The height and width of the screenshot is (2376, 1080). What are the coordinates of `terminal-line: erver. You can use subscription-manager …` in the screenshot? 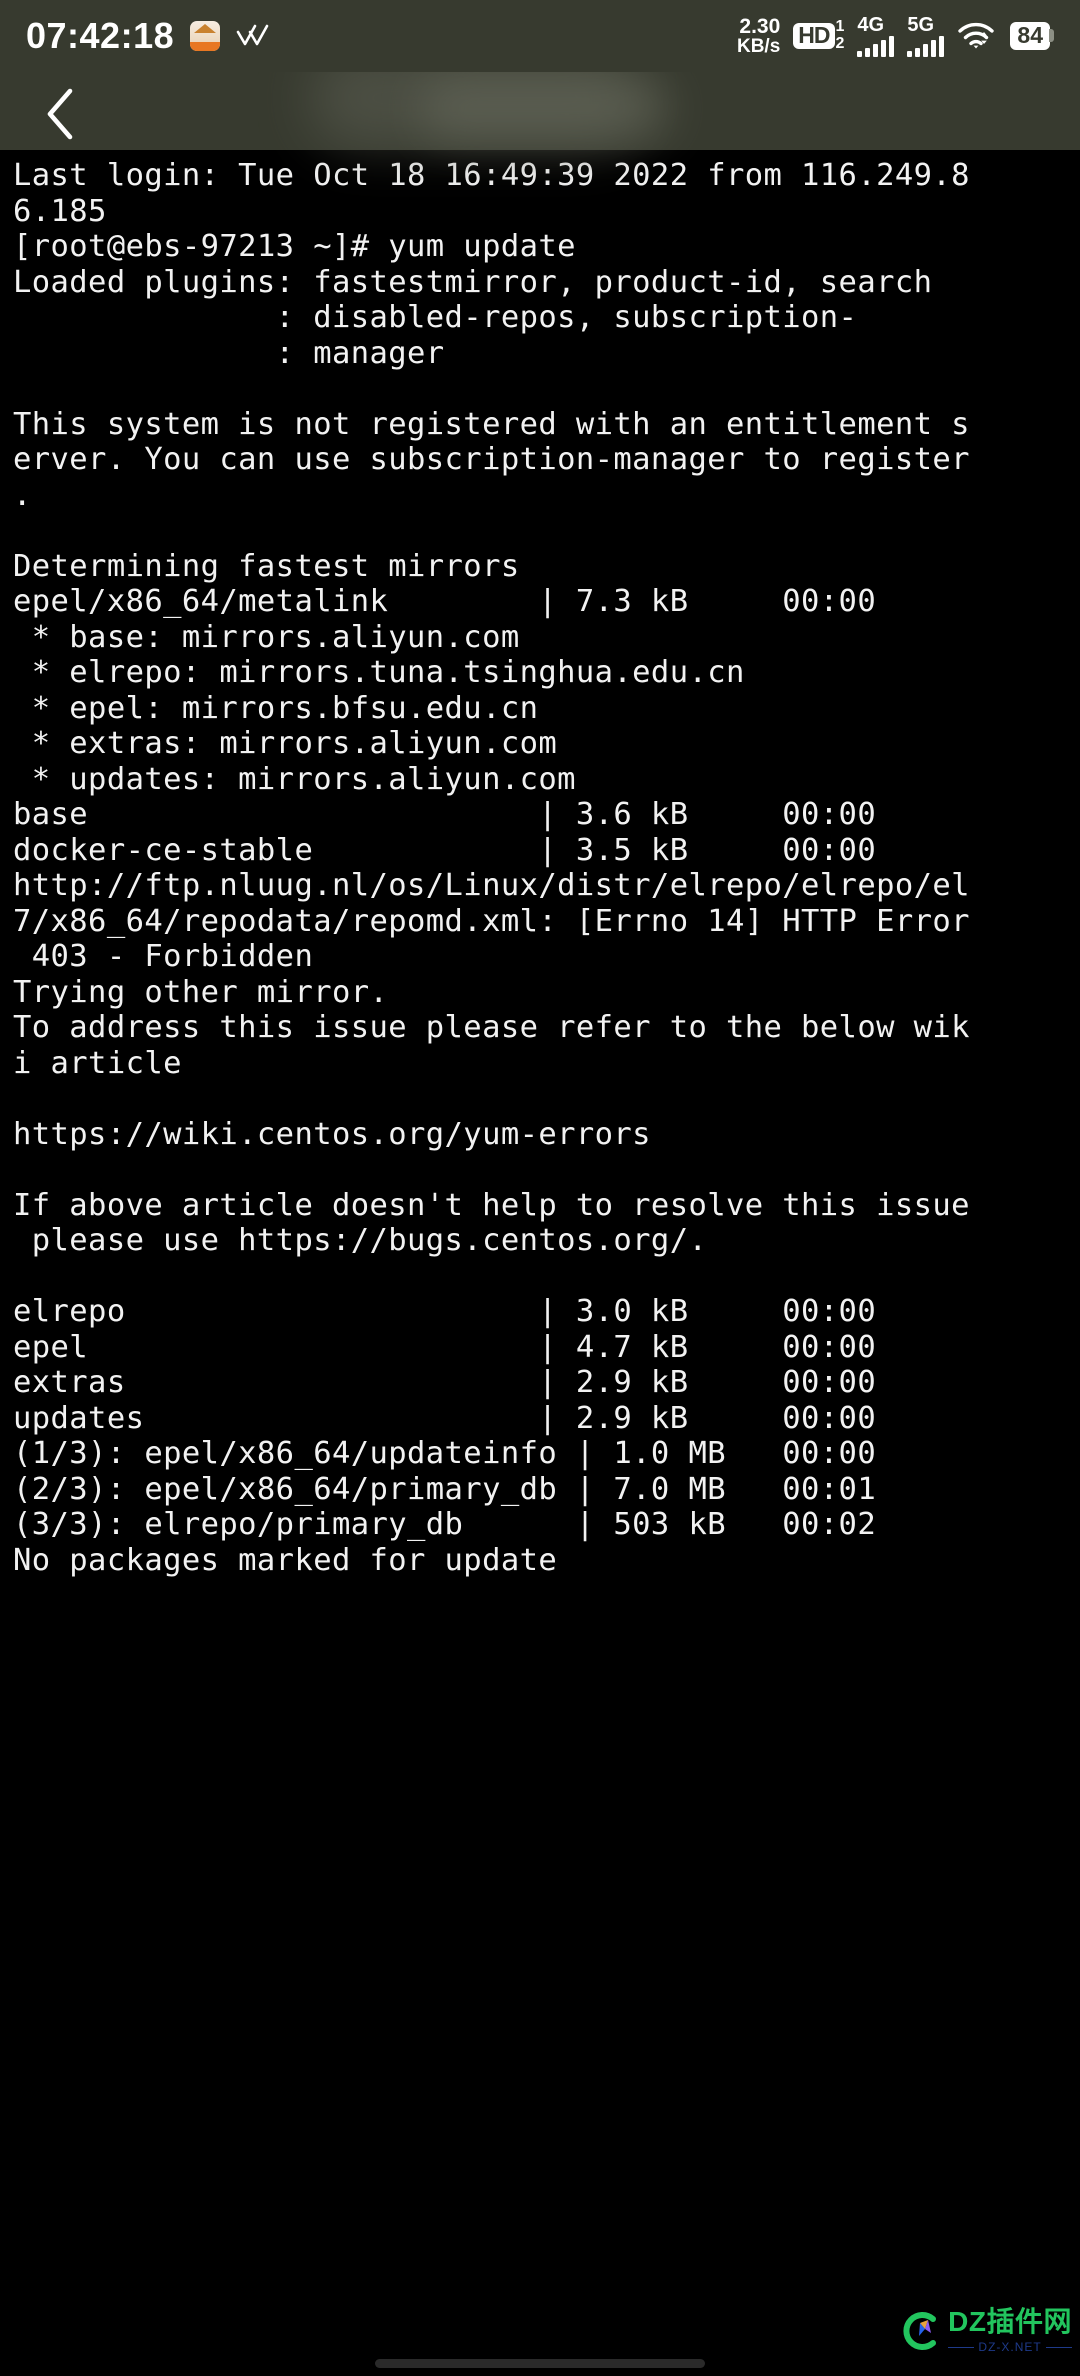 It's located at (491, 459).